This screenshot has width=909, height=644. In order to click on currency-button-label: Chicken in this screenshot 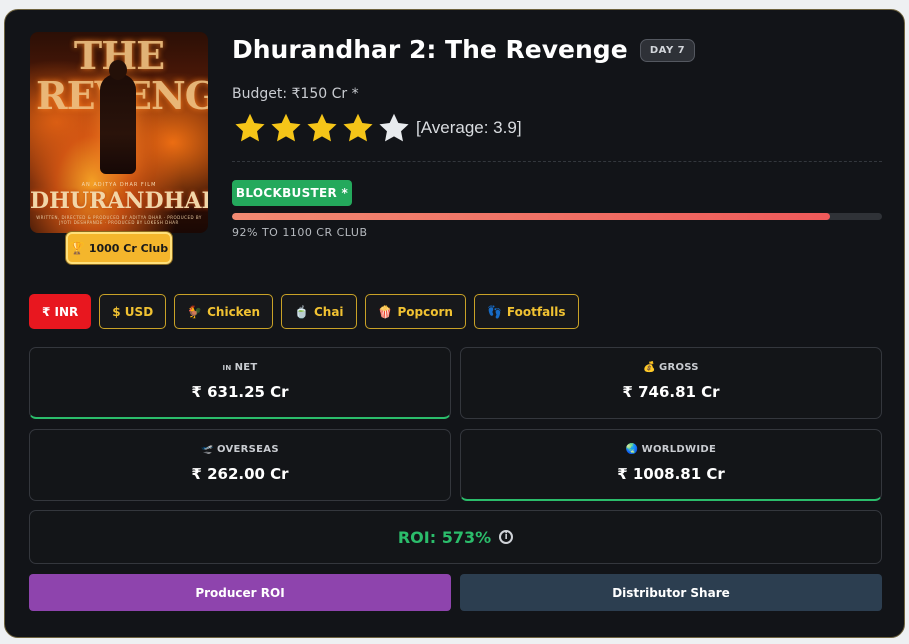, I will do `click(234, 311)`.